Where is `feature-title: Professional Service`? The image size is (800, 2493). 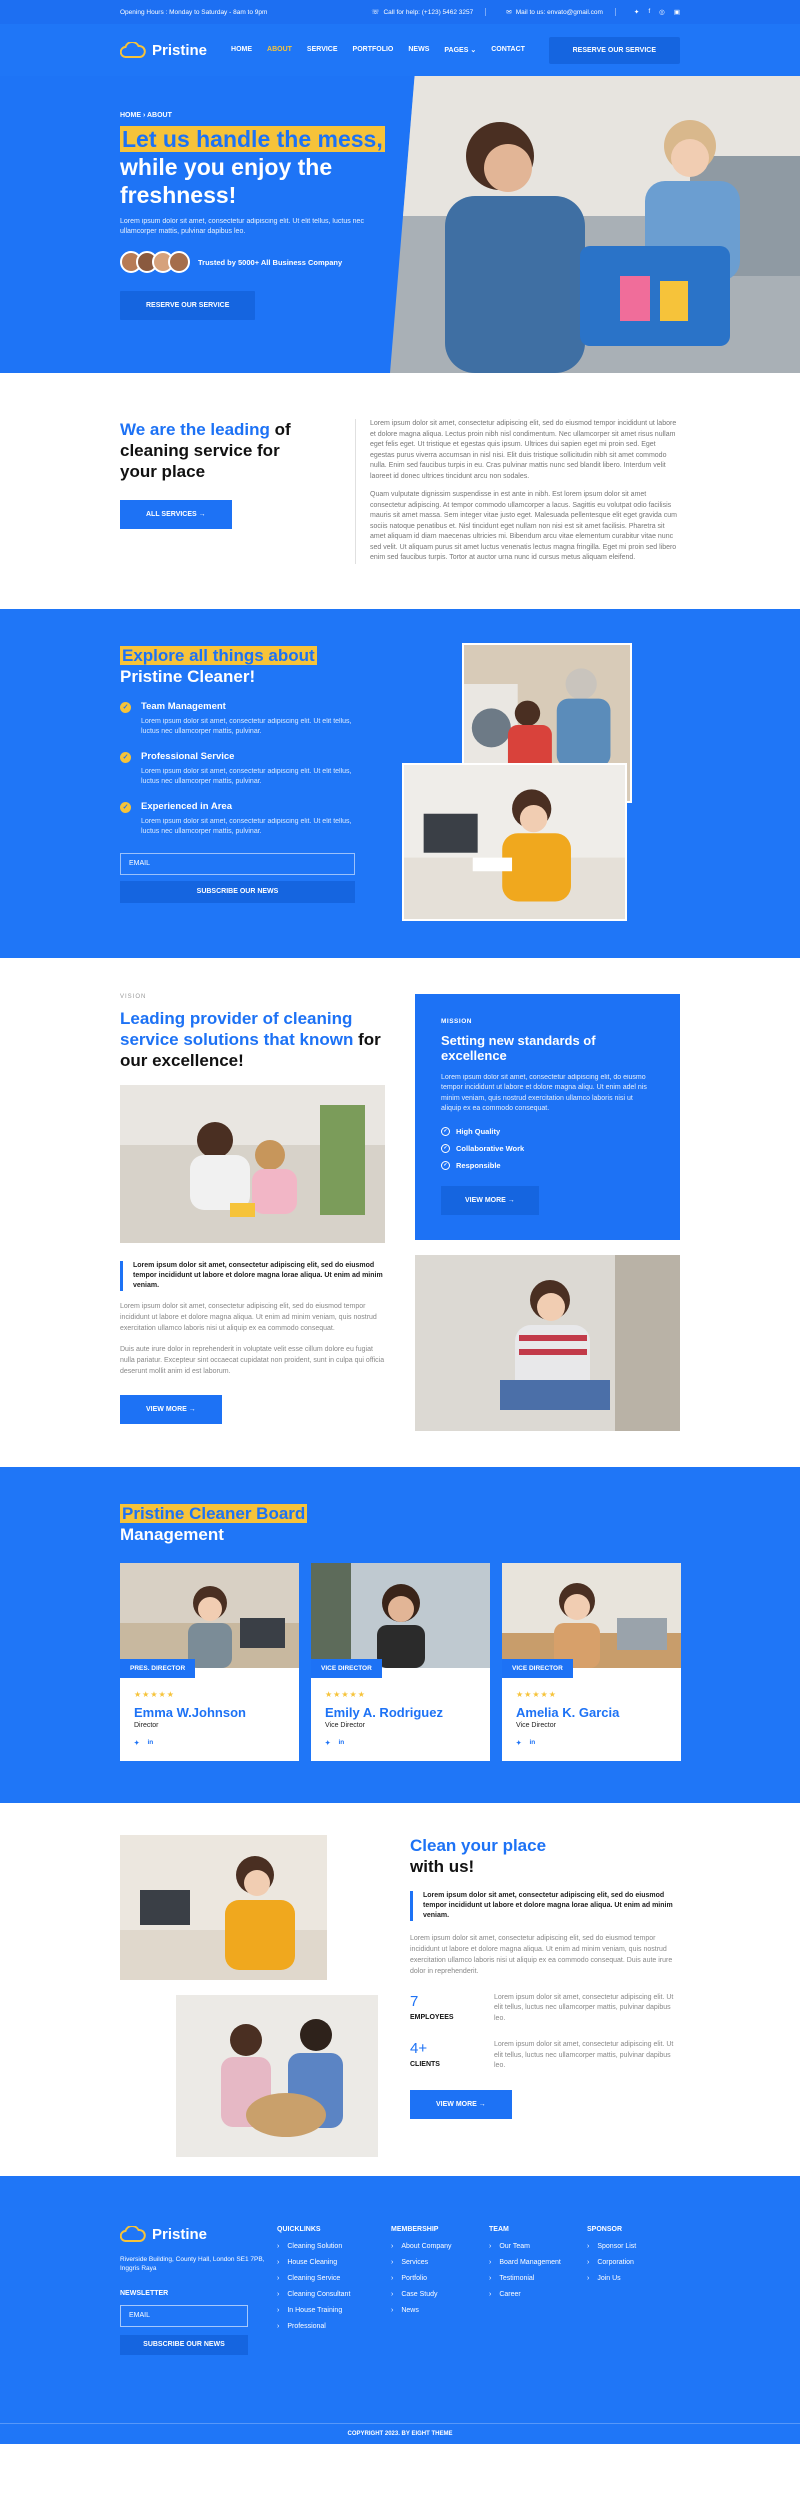
feature-title: Professional Service is located at coordinates (188, 756).